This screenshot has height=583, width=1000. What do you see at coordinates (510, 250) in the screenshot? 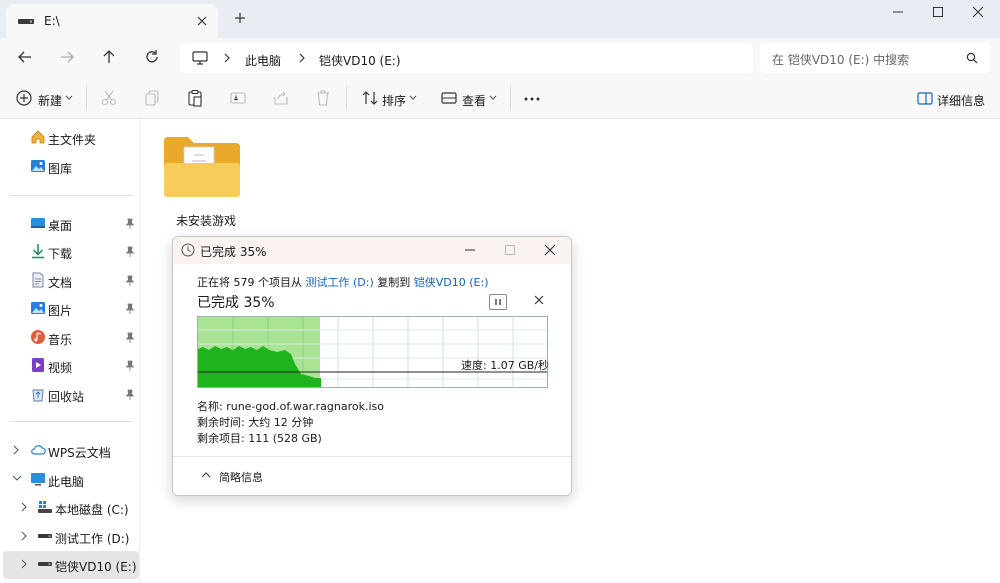
I see `maximize-icon` at bounding box center [510, 250].